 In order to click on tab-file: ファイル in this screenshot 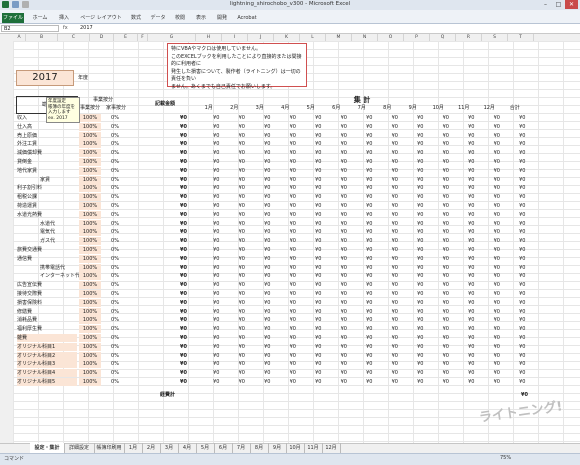, I will do `click(13, 18)`.